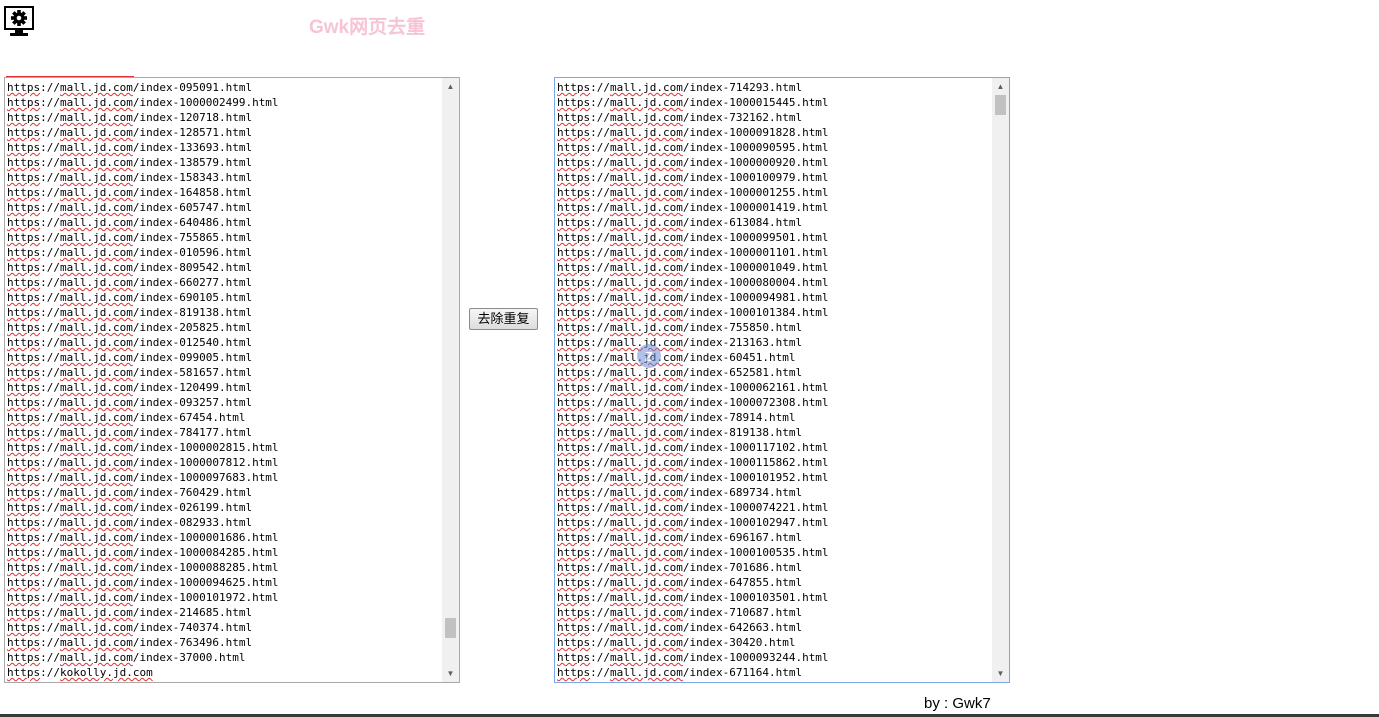 Image resolution: width=1379 pixels, height=717 pixels. I want to click on url-line: https://mall.jd.com/index-012540.html, so click(130, 342).